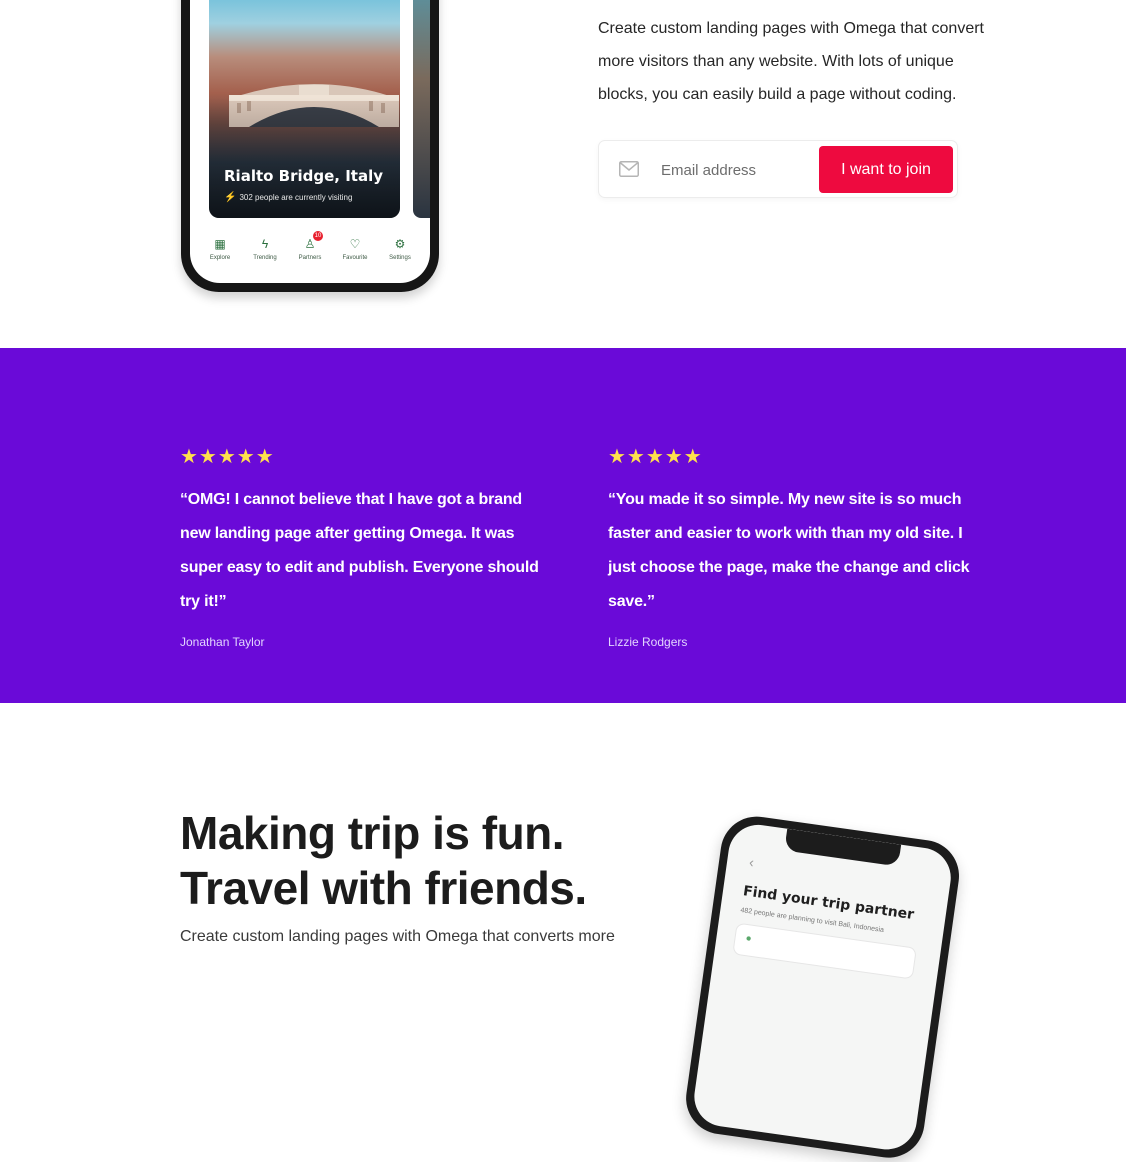  What do you see at coordinates (421, 109) in the screenshot?
I see `next-destination-card` at bounding box center [421, 109].